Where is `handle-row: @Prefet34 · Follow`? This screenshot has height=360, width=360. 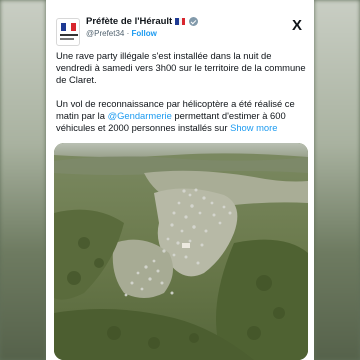
handle-row: @Prefet34 · Follow is located at coordinates (121, 33).